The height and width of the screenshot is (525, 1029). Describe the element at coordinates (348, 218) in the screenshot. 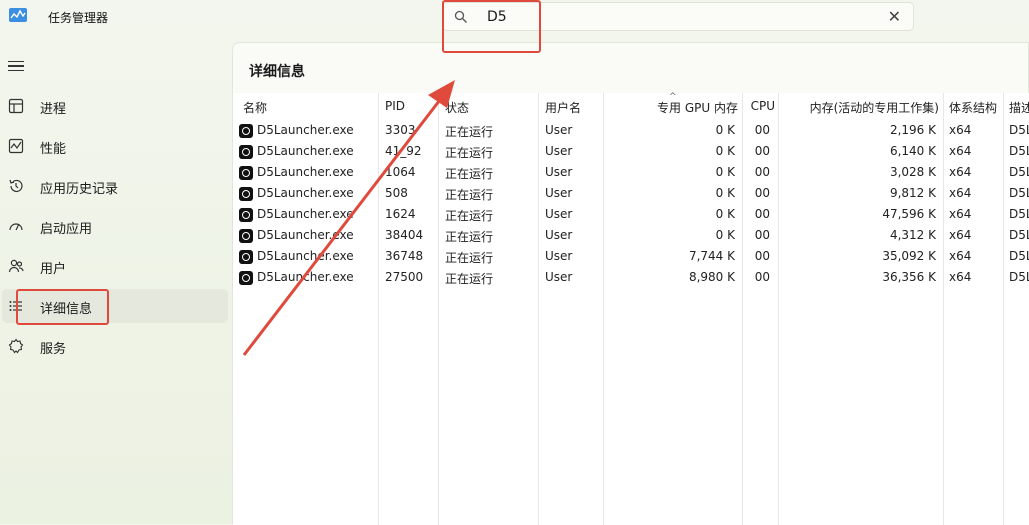

I see `annotation-arrow` at that location.